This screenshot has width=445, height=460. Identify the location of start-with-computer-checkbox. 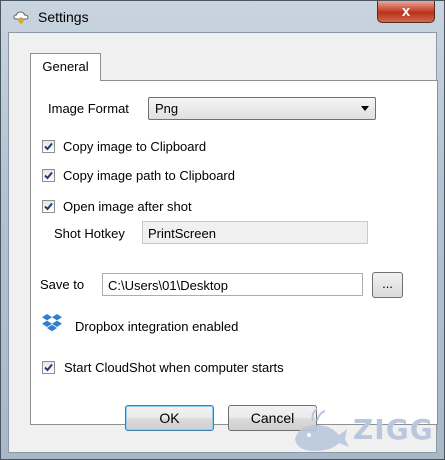
(48, 367).